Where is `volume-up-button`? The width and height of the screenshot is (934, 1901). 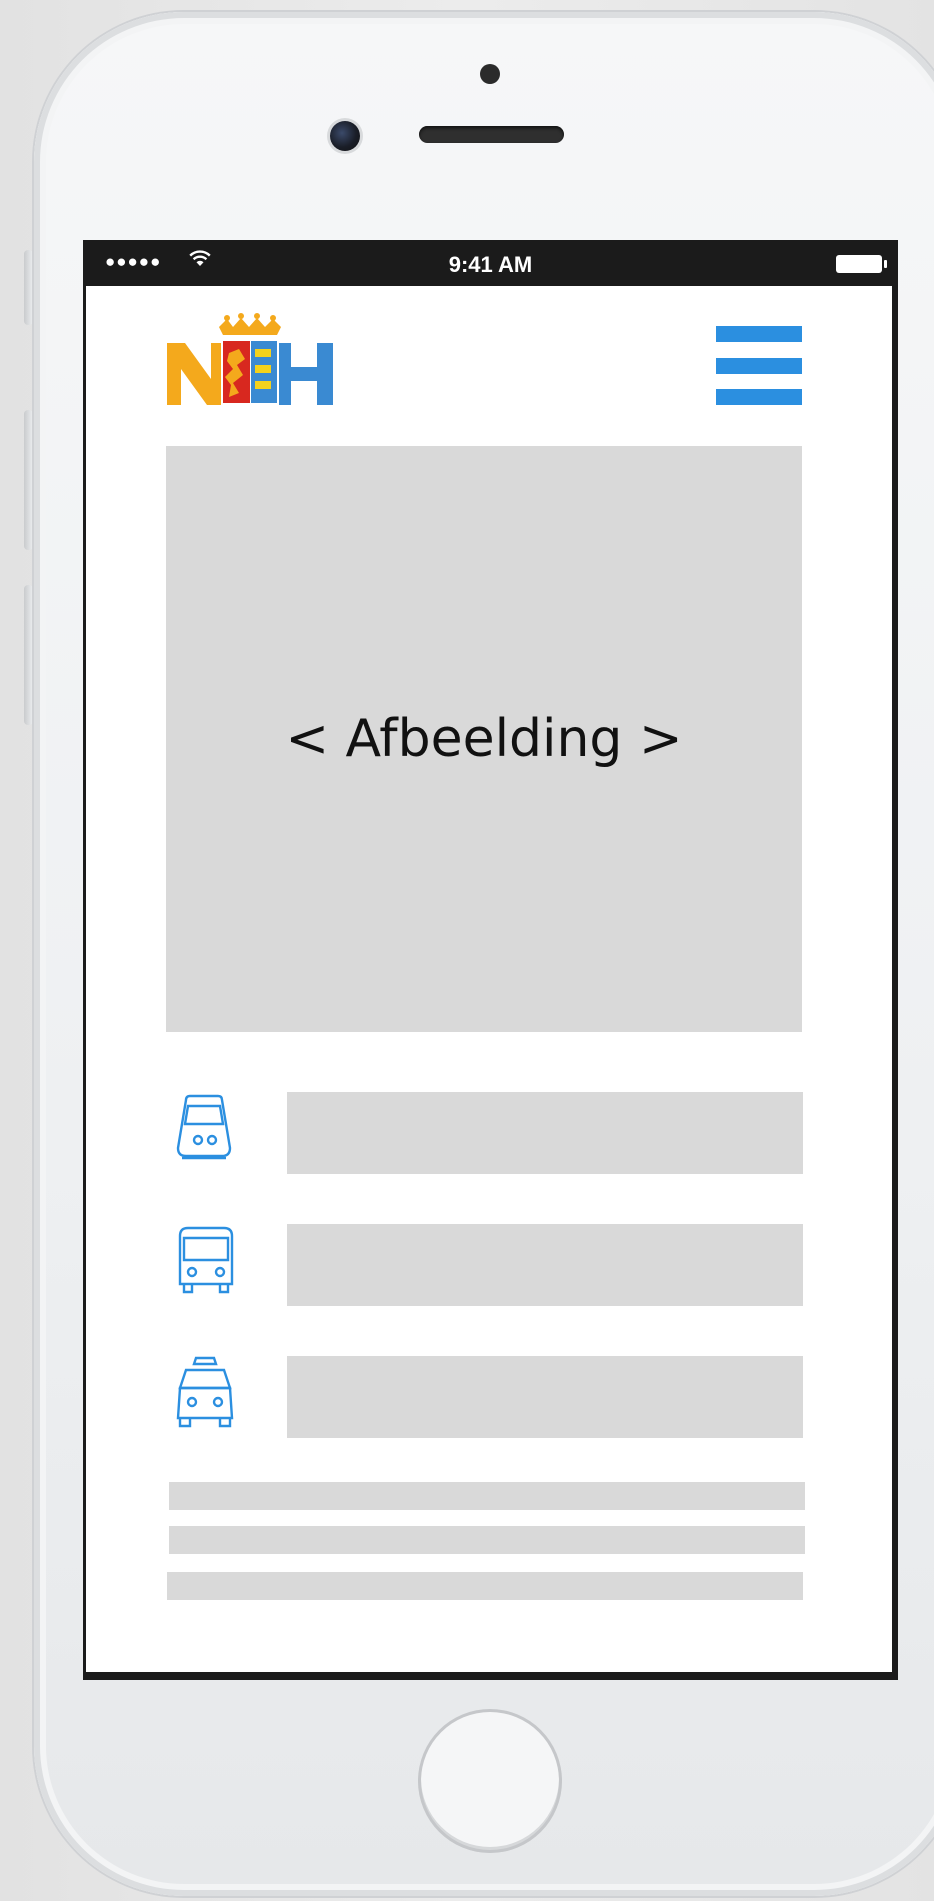
volume-up-button is located at coordinates (28, 480).